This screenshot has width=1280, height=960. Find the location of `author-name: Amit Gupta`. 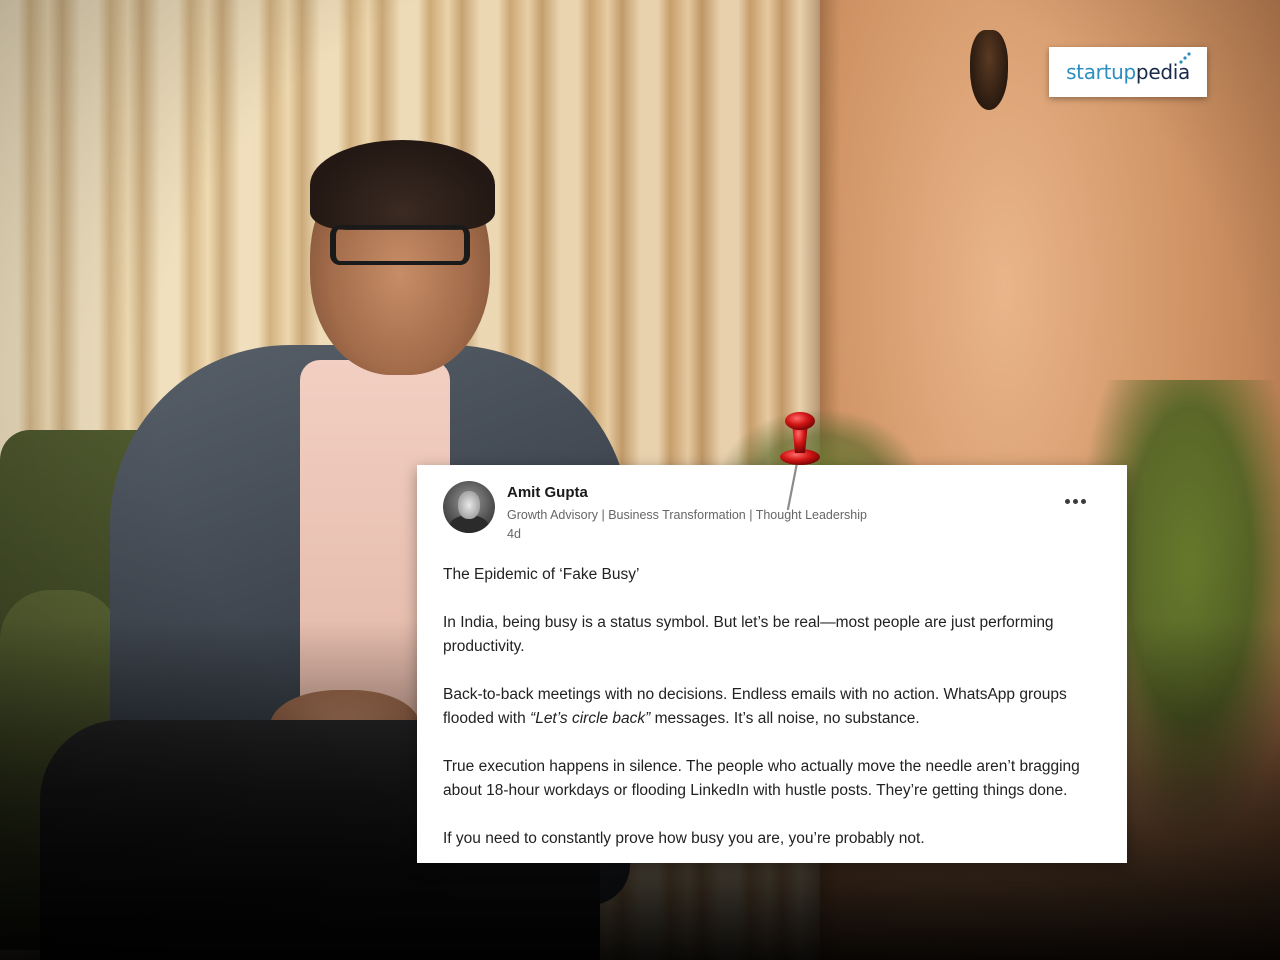

author-name: Amit Gupta is located at coordinates (547, 492).